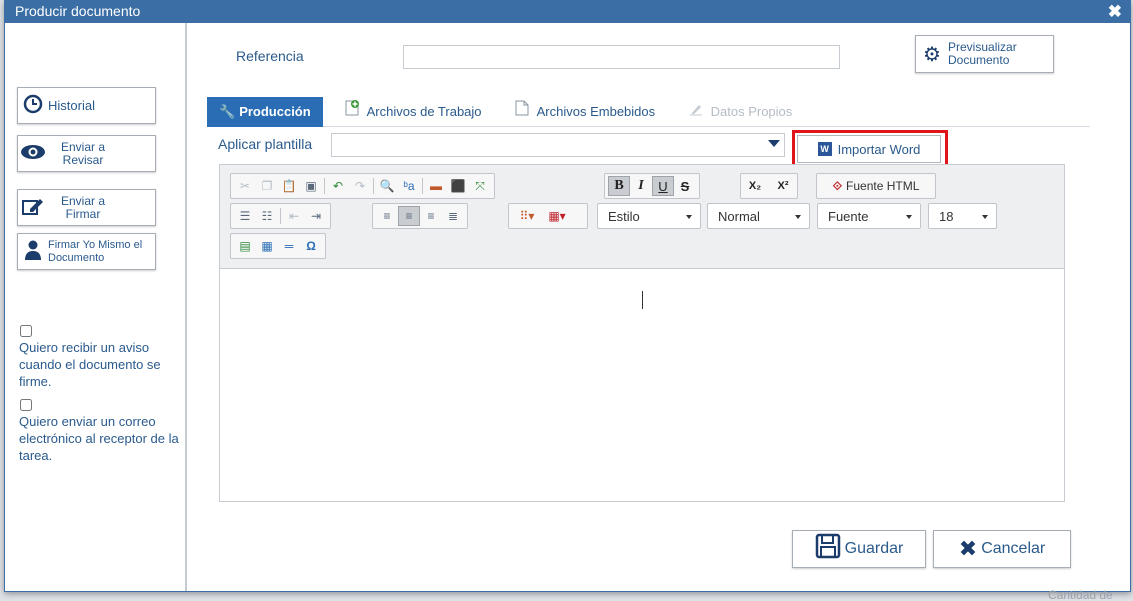  Describe the element at coordinates (755, 186) in the screenshot. I see `subscript-icon: X₂` at that location.